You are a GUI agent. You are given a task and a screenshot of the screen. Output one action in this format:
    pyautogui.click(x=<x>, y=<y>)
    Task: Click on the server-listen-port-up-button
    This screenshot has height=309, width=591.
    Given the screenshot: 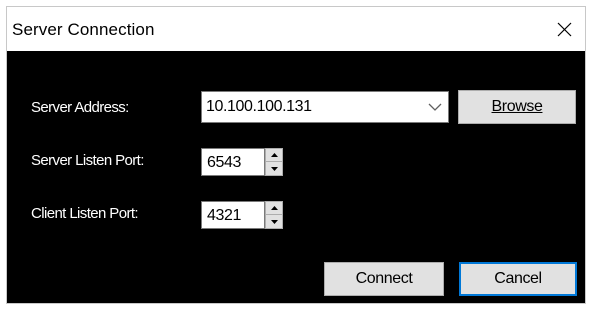 What is the action you would take?
    pyautogui.click(x=274, y=155)
    